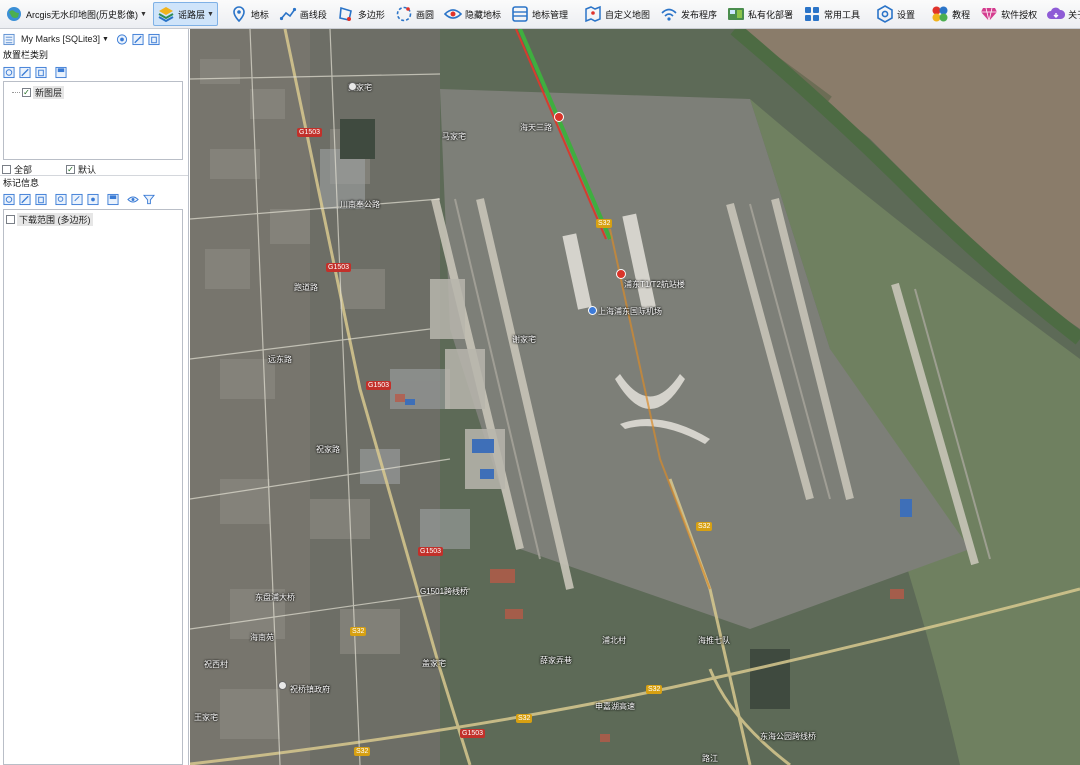  Describe the element at coordinates (93, 120) in the screenshot. I see `category-tree: ✓ 新图层` at that location.